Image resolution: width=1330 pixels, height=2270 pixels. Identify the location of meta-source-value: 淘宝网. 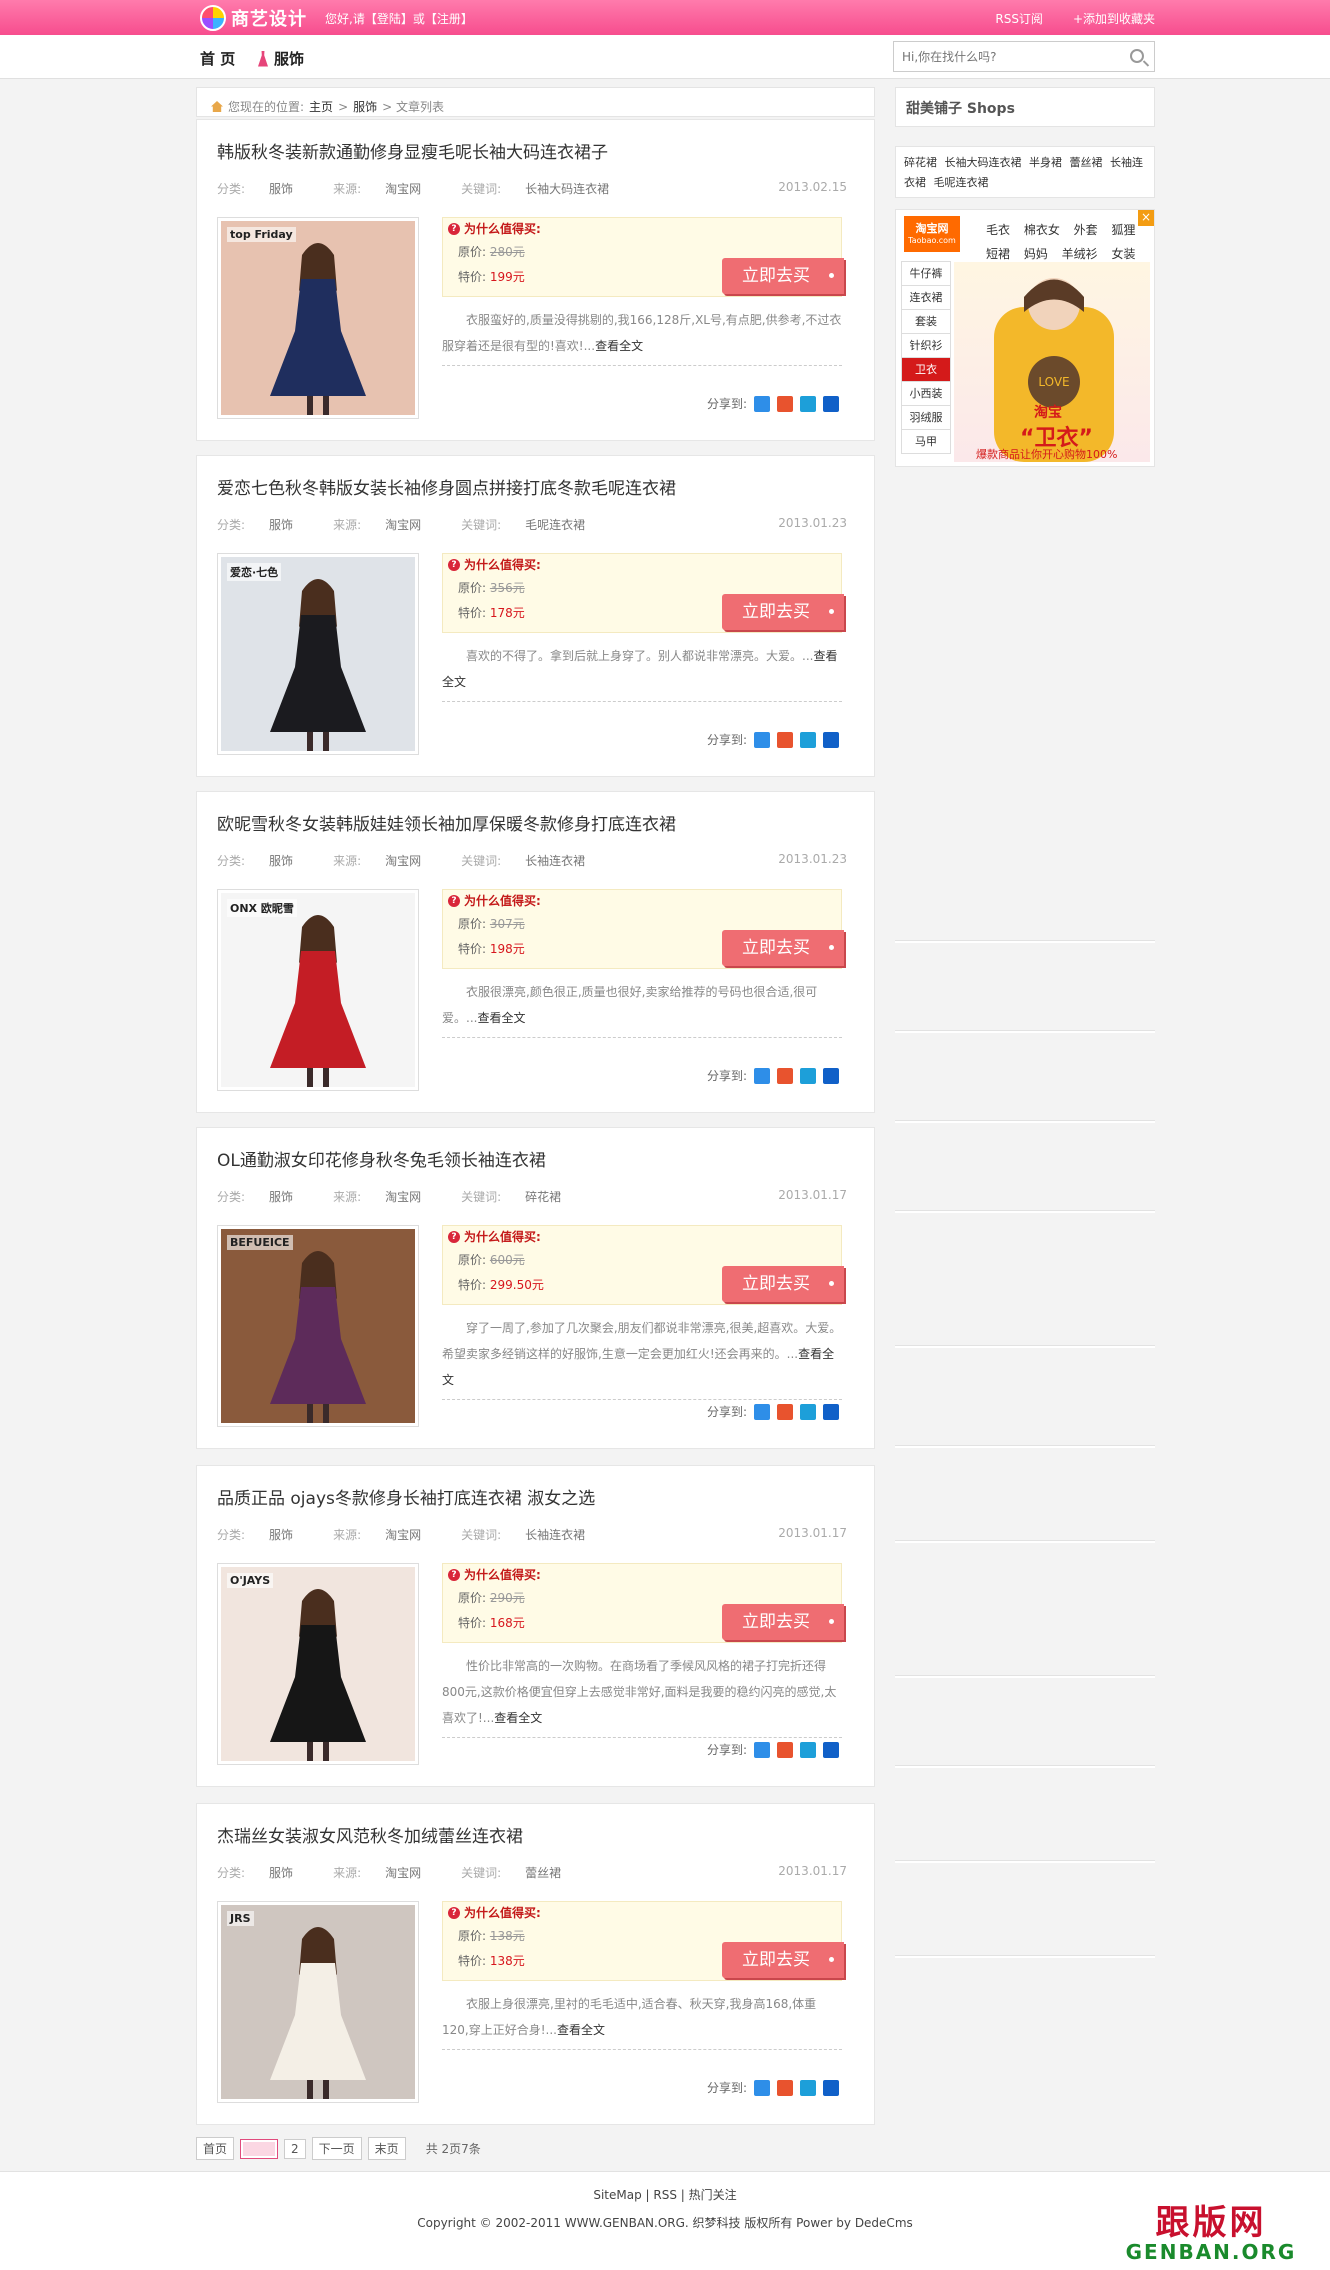
(403, 1197).